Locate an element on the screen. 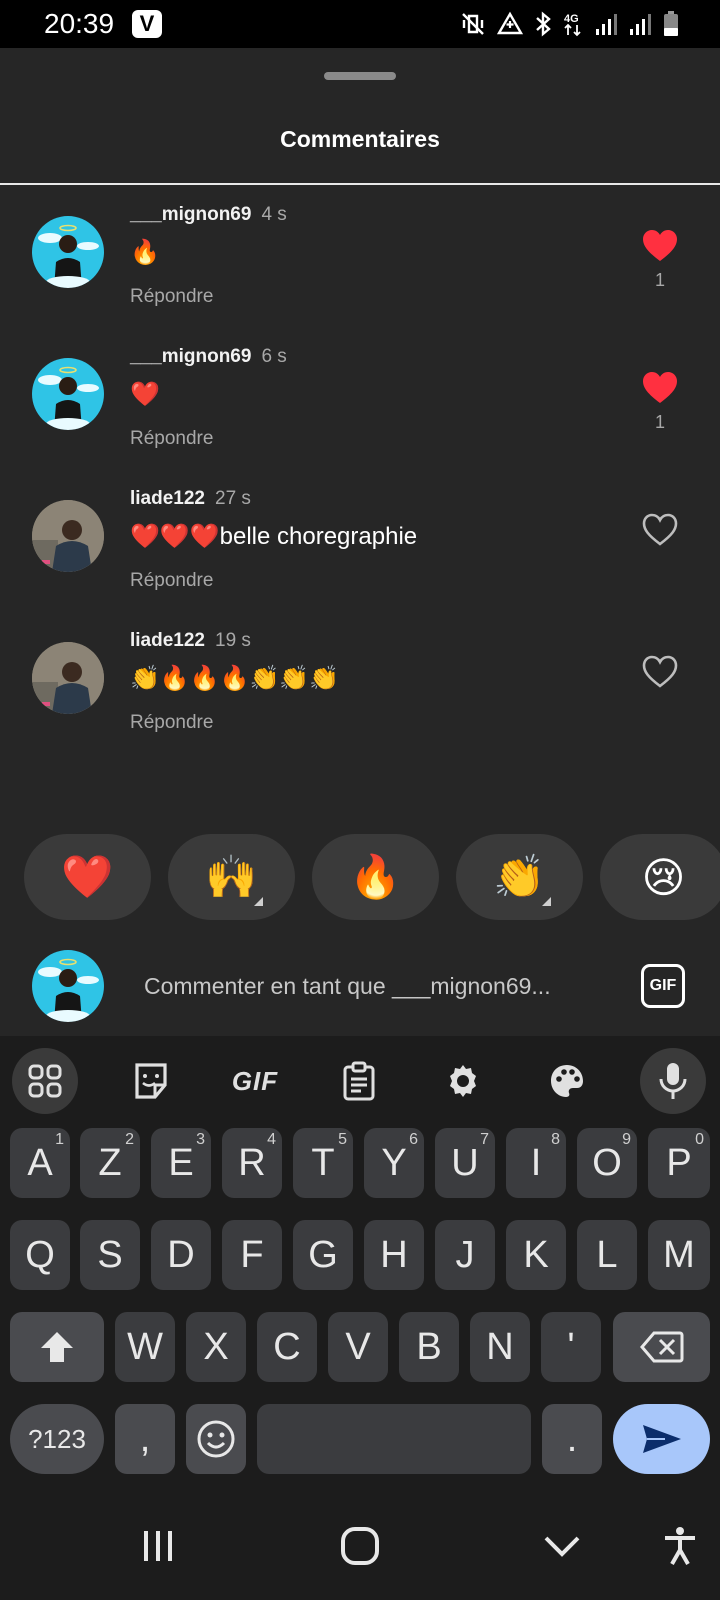  key-y: Y6 is located at coordinates (394, 1163).